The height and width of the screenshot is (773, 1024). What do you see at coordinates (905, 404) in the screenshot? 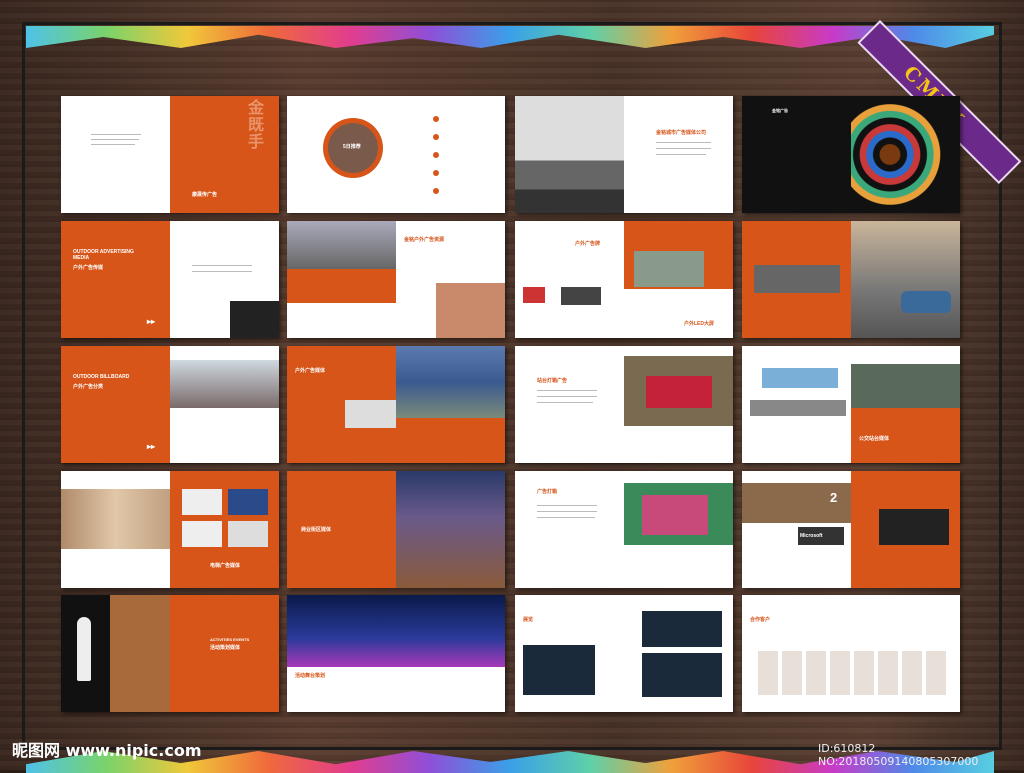
I see `page: 公交站台媒体` at bounding box center [905, 404].